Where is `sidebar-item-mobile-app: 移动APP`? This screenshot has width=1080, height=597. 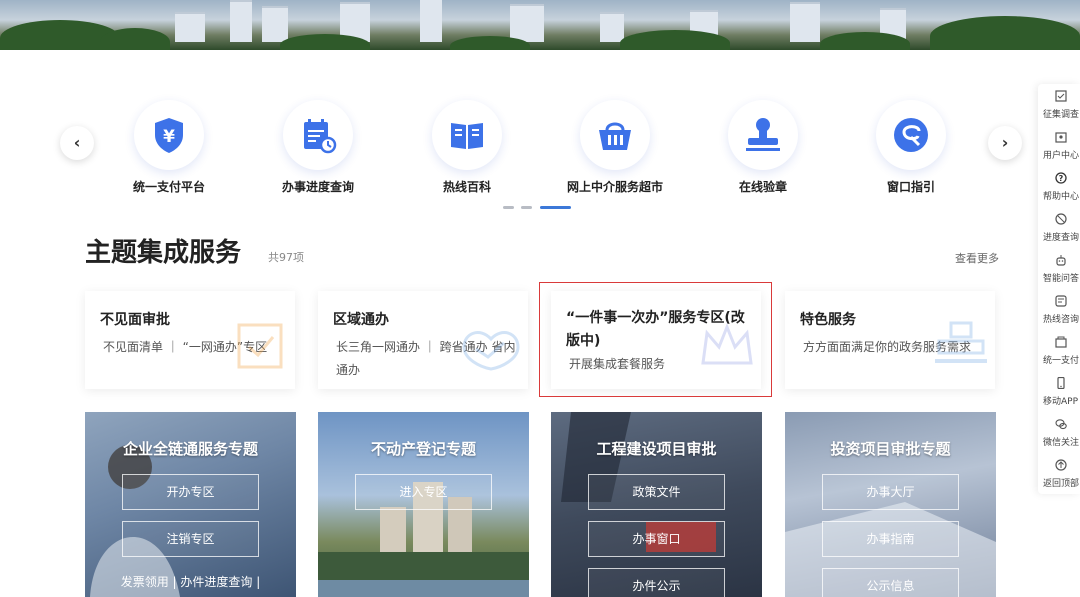
sidebar-item-mobile-app: 移动APP is located at coordinates (1059, 393).